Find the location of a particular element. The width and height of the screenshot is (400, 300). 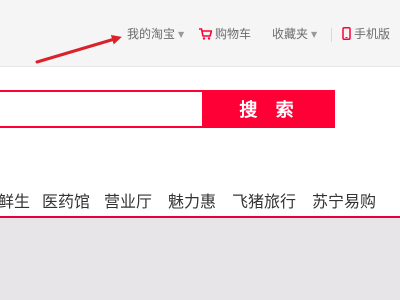

top-links: 我的淘宝 ▼ 购物车 收藏夹 ▼ 手机版 is located at coordinates (200, 35).